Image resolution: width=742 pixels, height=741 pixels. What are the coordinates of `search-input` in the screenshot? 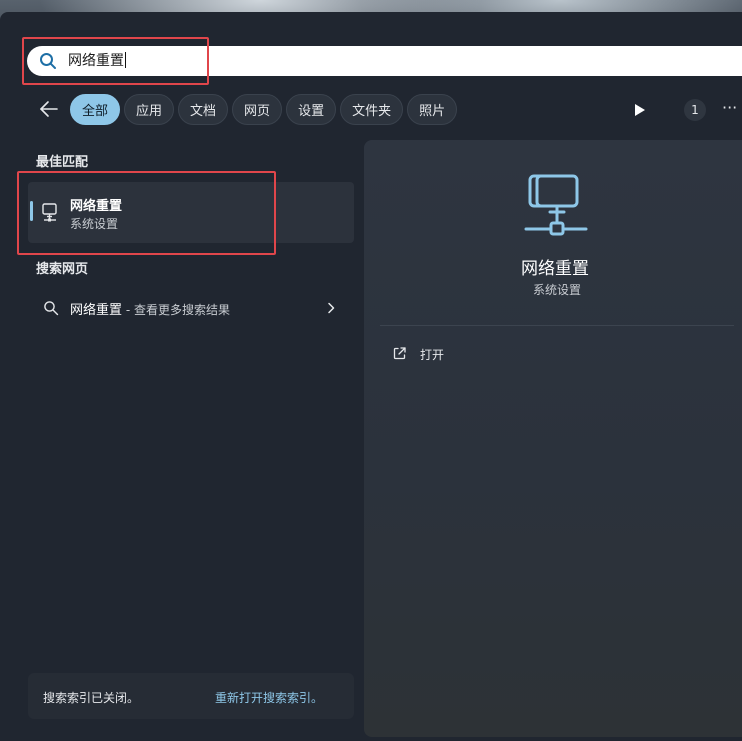 It's located at (384, 61).